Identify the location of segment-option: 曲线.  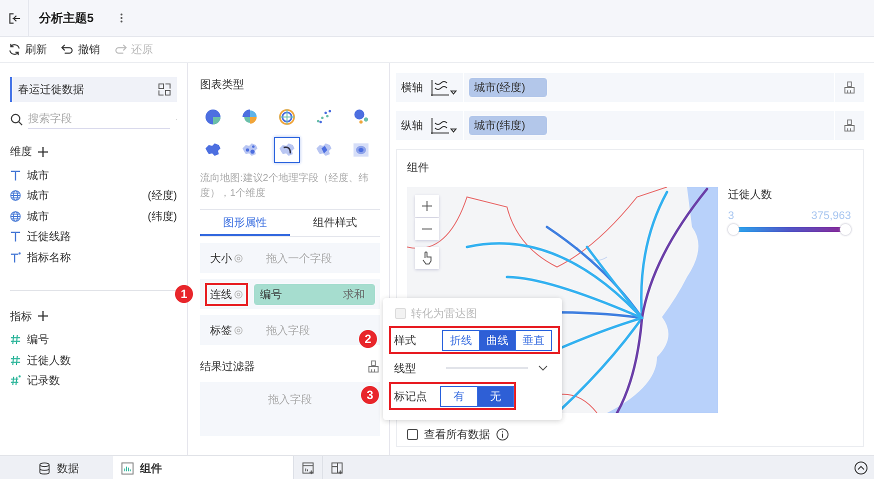
(497, 340).